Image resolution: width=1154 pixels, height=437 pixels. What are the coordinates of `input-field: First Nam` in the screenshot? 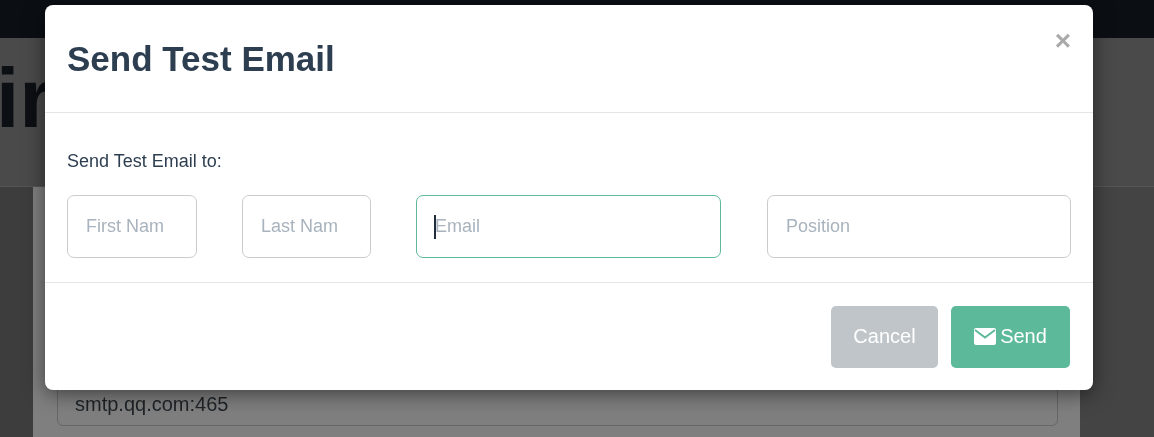 It's located at (132, 226).